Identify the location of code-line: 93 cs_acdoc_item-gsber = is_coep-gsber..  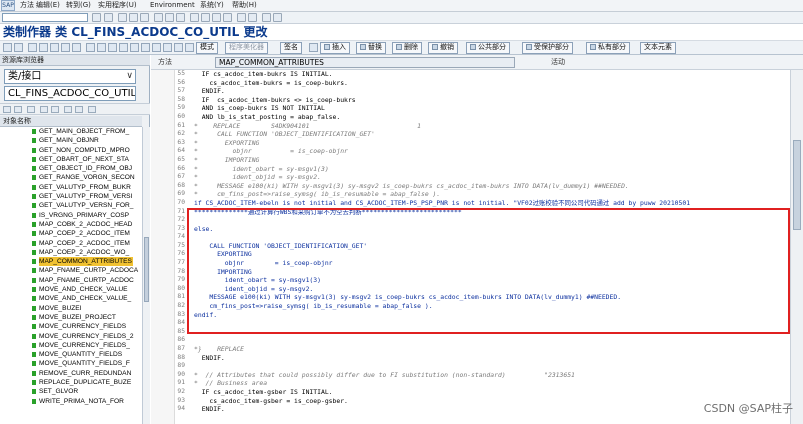
(482, 401).